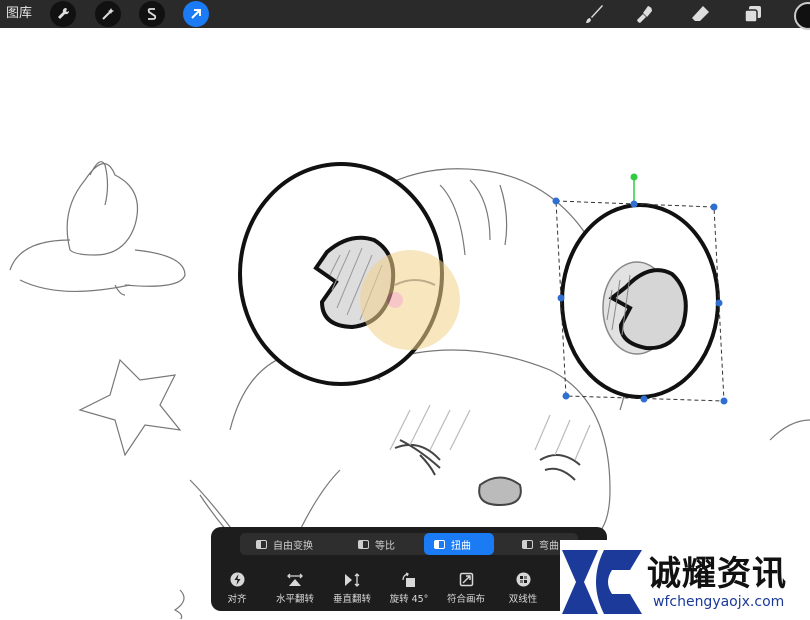 The width and height of the screenshot is (810, 620). I want to click on magic-wand-icon, so click(108, 14).